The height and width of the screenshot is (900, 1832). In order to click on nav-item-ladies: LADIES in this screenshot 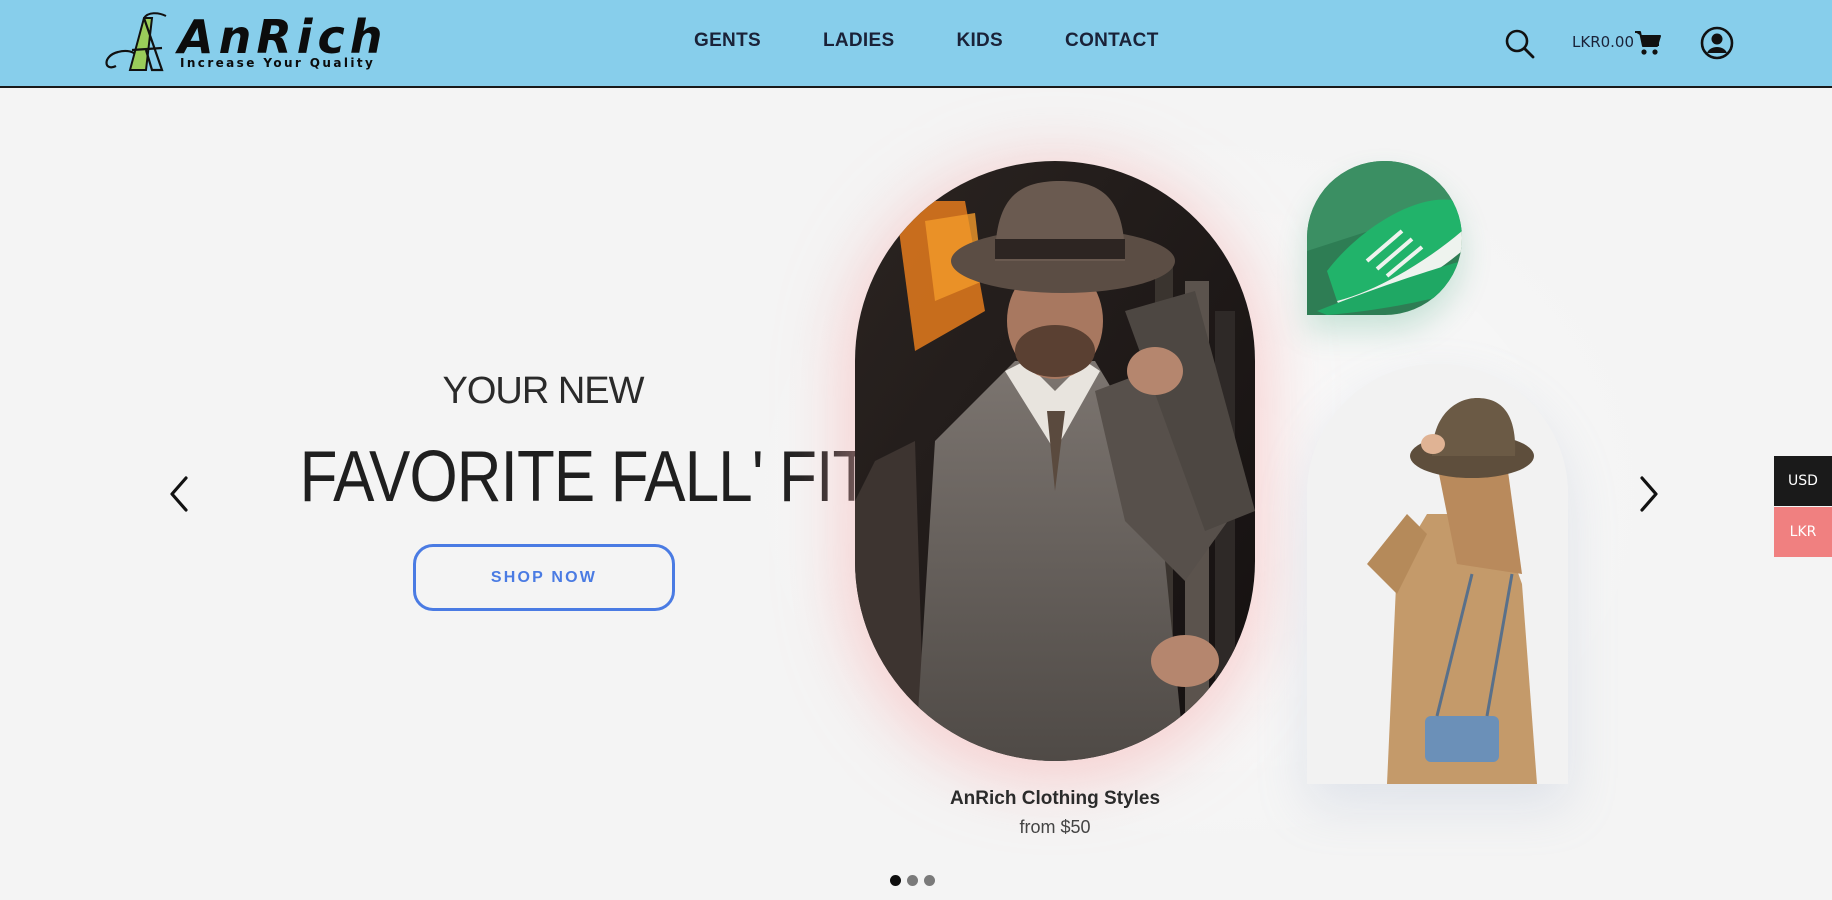, I will do `click(858, 41)`.